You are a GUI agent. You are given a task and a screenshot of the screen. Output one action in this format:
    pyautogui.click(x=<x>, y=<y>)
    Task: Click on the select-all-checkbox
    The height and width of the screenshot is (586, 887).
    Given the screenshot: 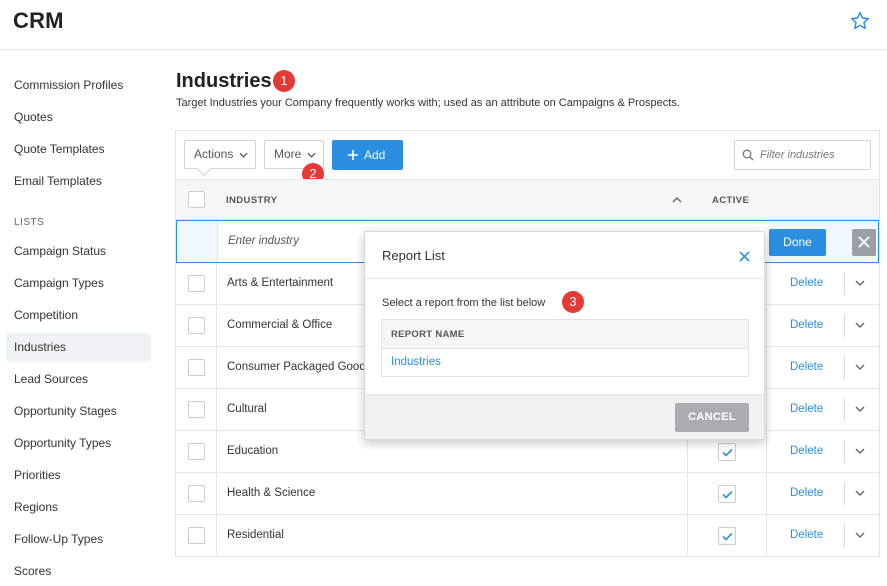 What is the action you would take?
    pyautogui.click(x=196, y=199)
    